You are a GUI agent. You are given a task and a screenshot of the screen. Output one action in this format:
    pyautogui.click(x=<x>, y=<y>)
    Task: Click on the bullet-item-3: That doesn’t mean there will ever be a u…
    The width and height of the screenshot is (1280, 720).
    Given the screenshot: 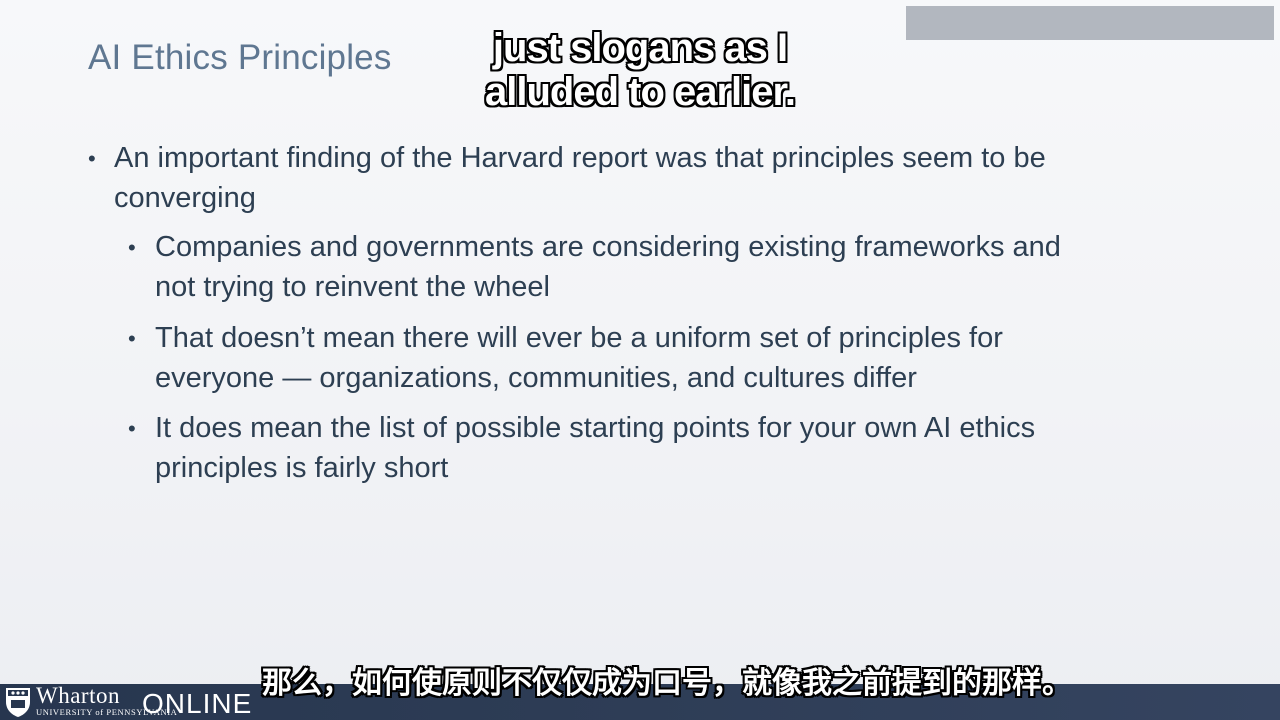 What is the action you would take?
    pyautogui.click(x=579, y=358)
    